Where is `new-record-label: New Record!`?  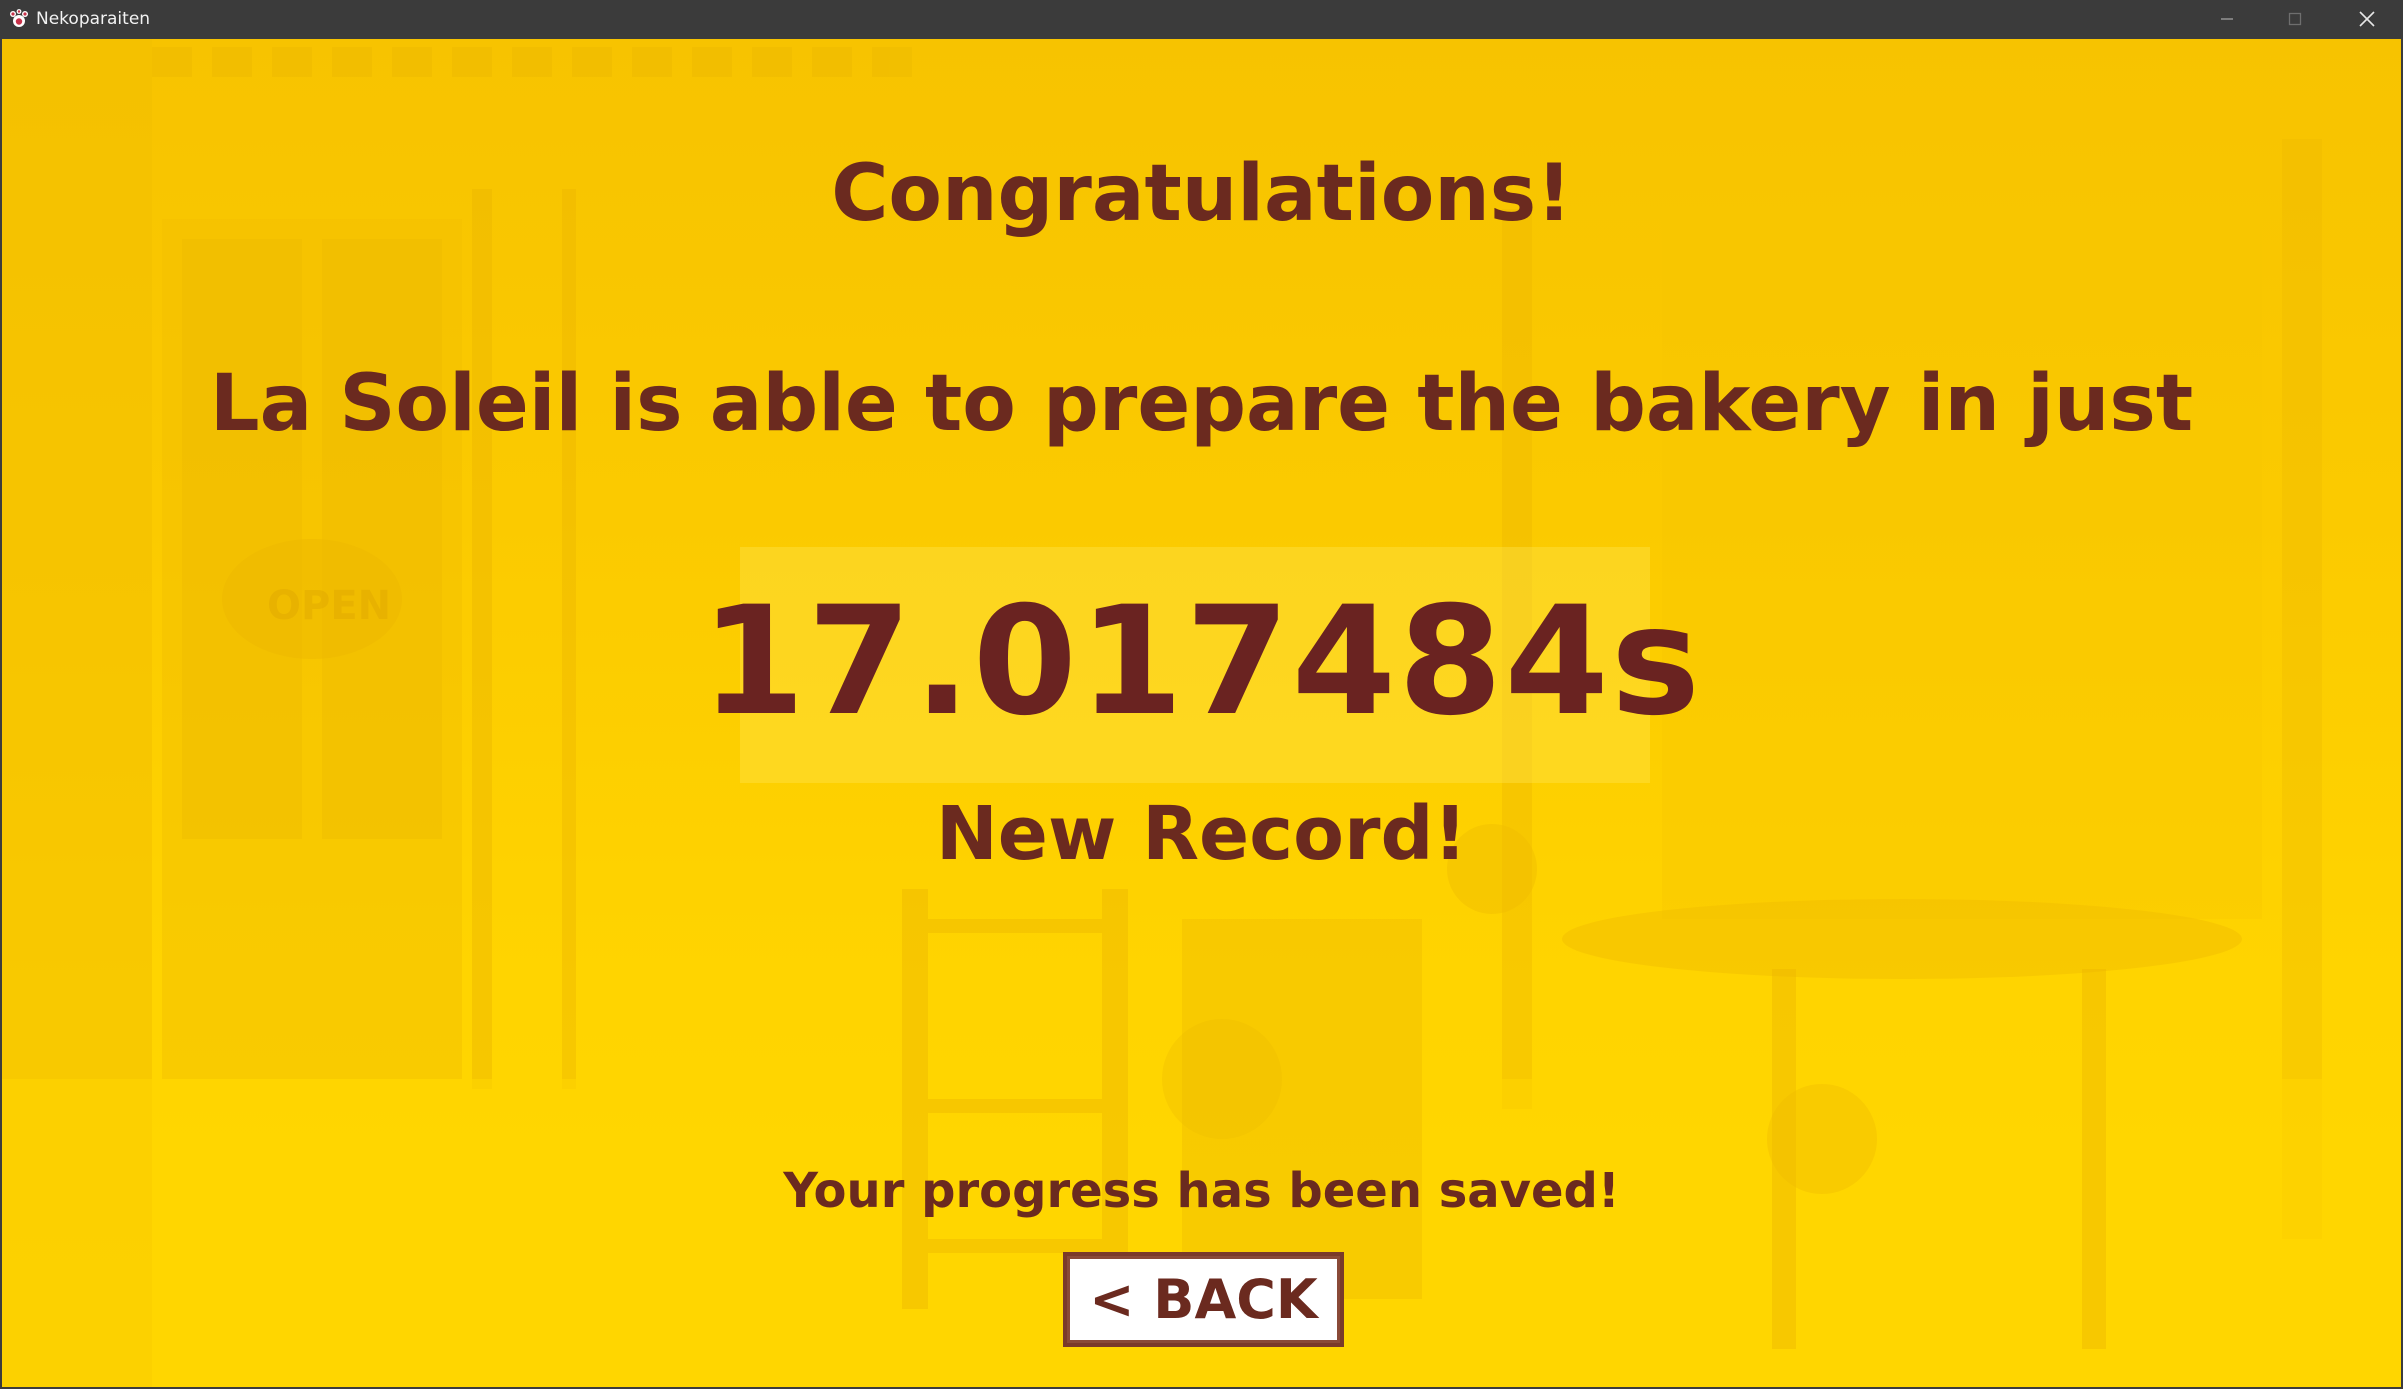 new-record-label: New Record! is located at coordinates (1201, 834).